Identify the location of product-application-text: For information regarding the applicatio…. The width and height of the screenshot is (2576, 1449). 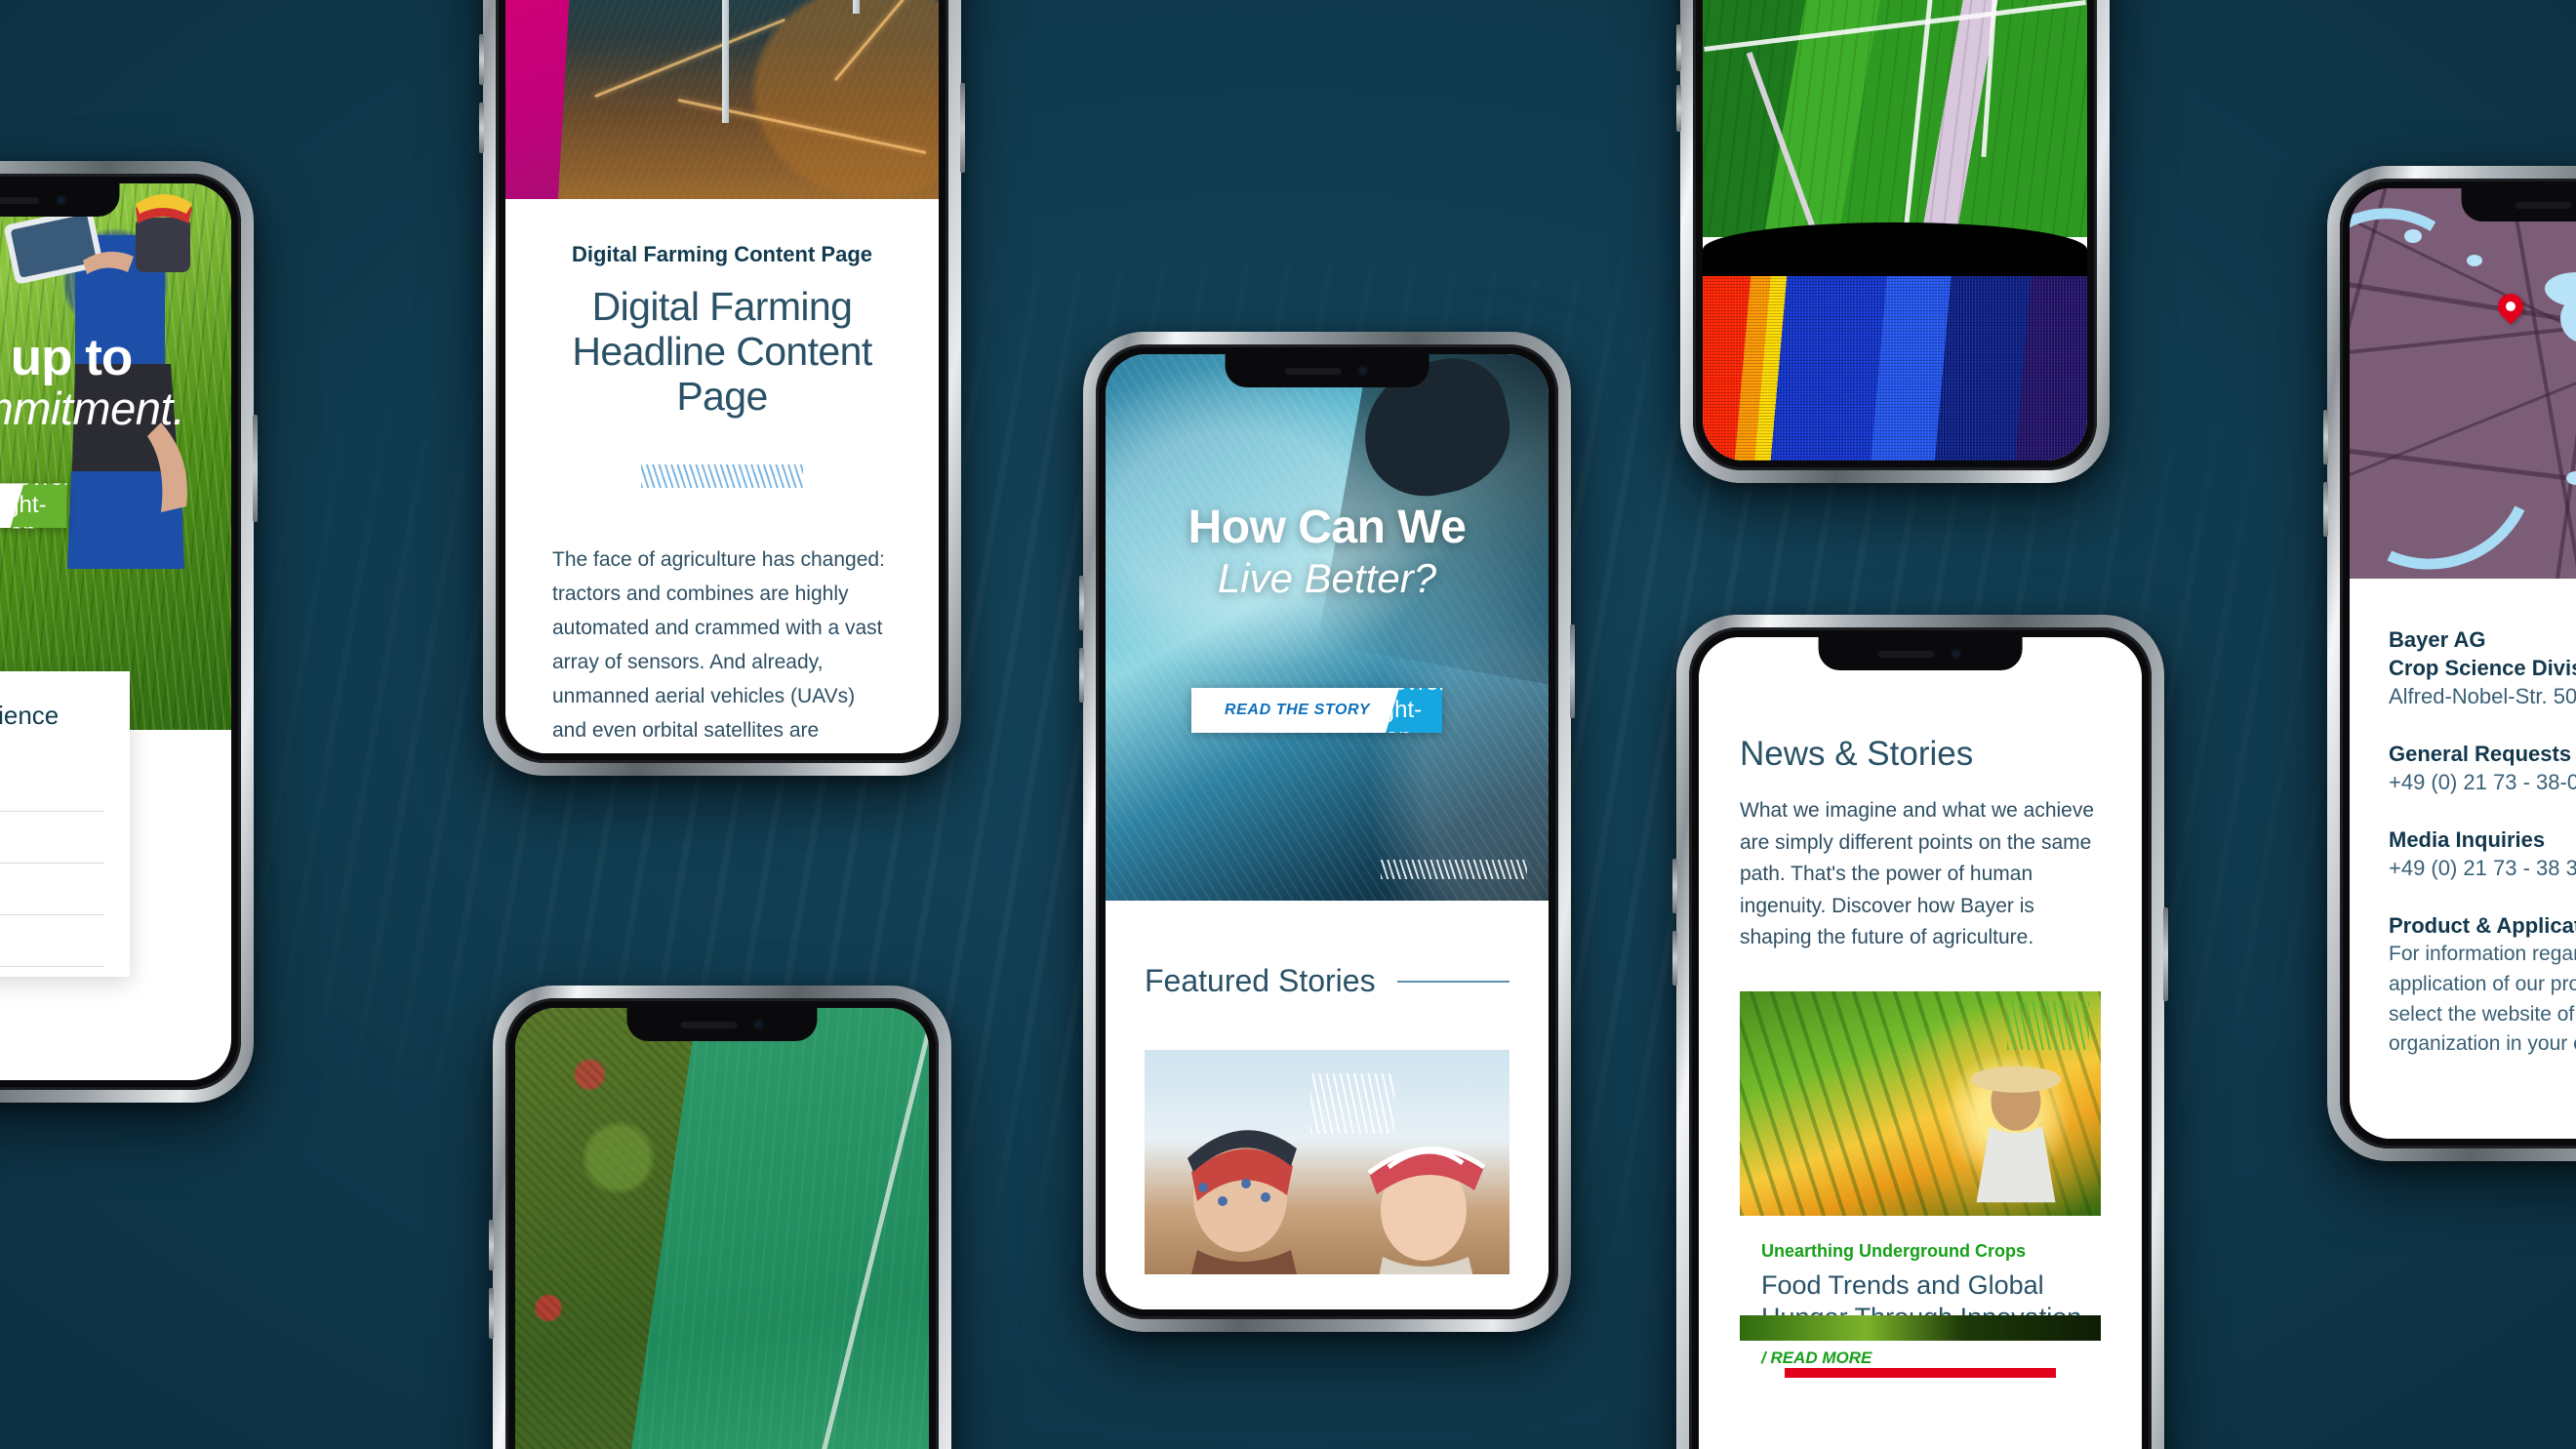
(2482, 999).